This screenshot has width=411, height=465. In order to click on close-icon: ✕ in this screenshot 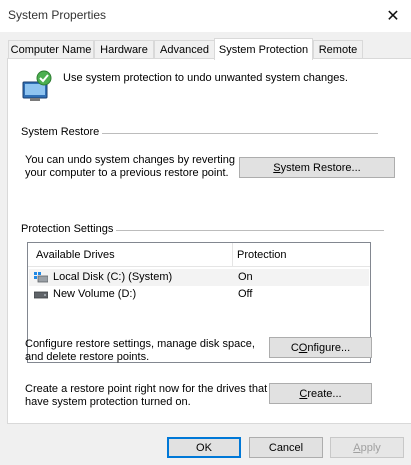, I will do `click(393, 16)`.